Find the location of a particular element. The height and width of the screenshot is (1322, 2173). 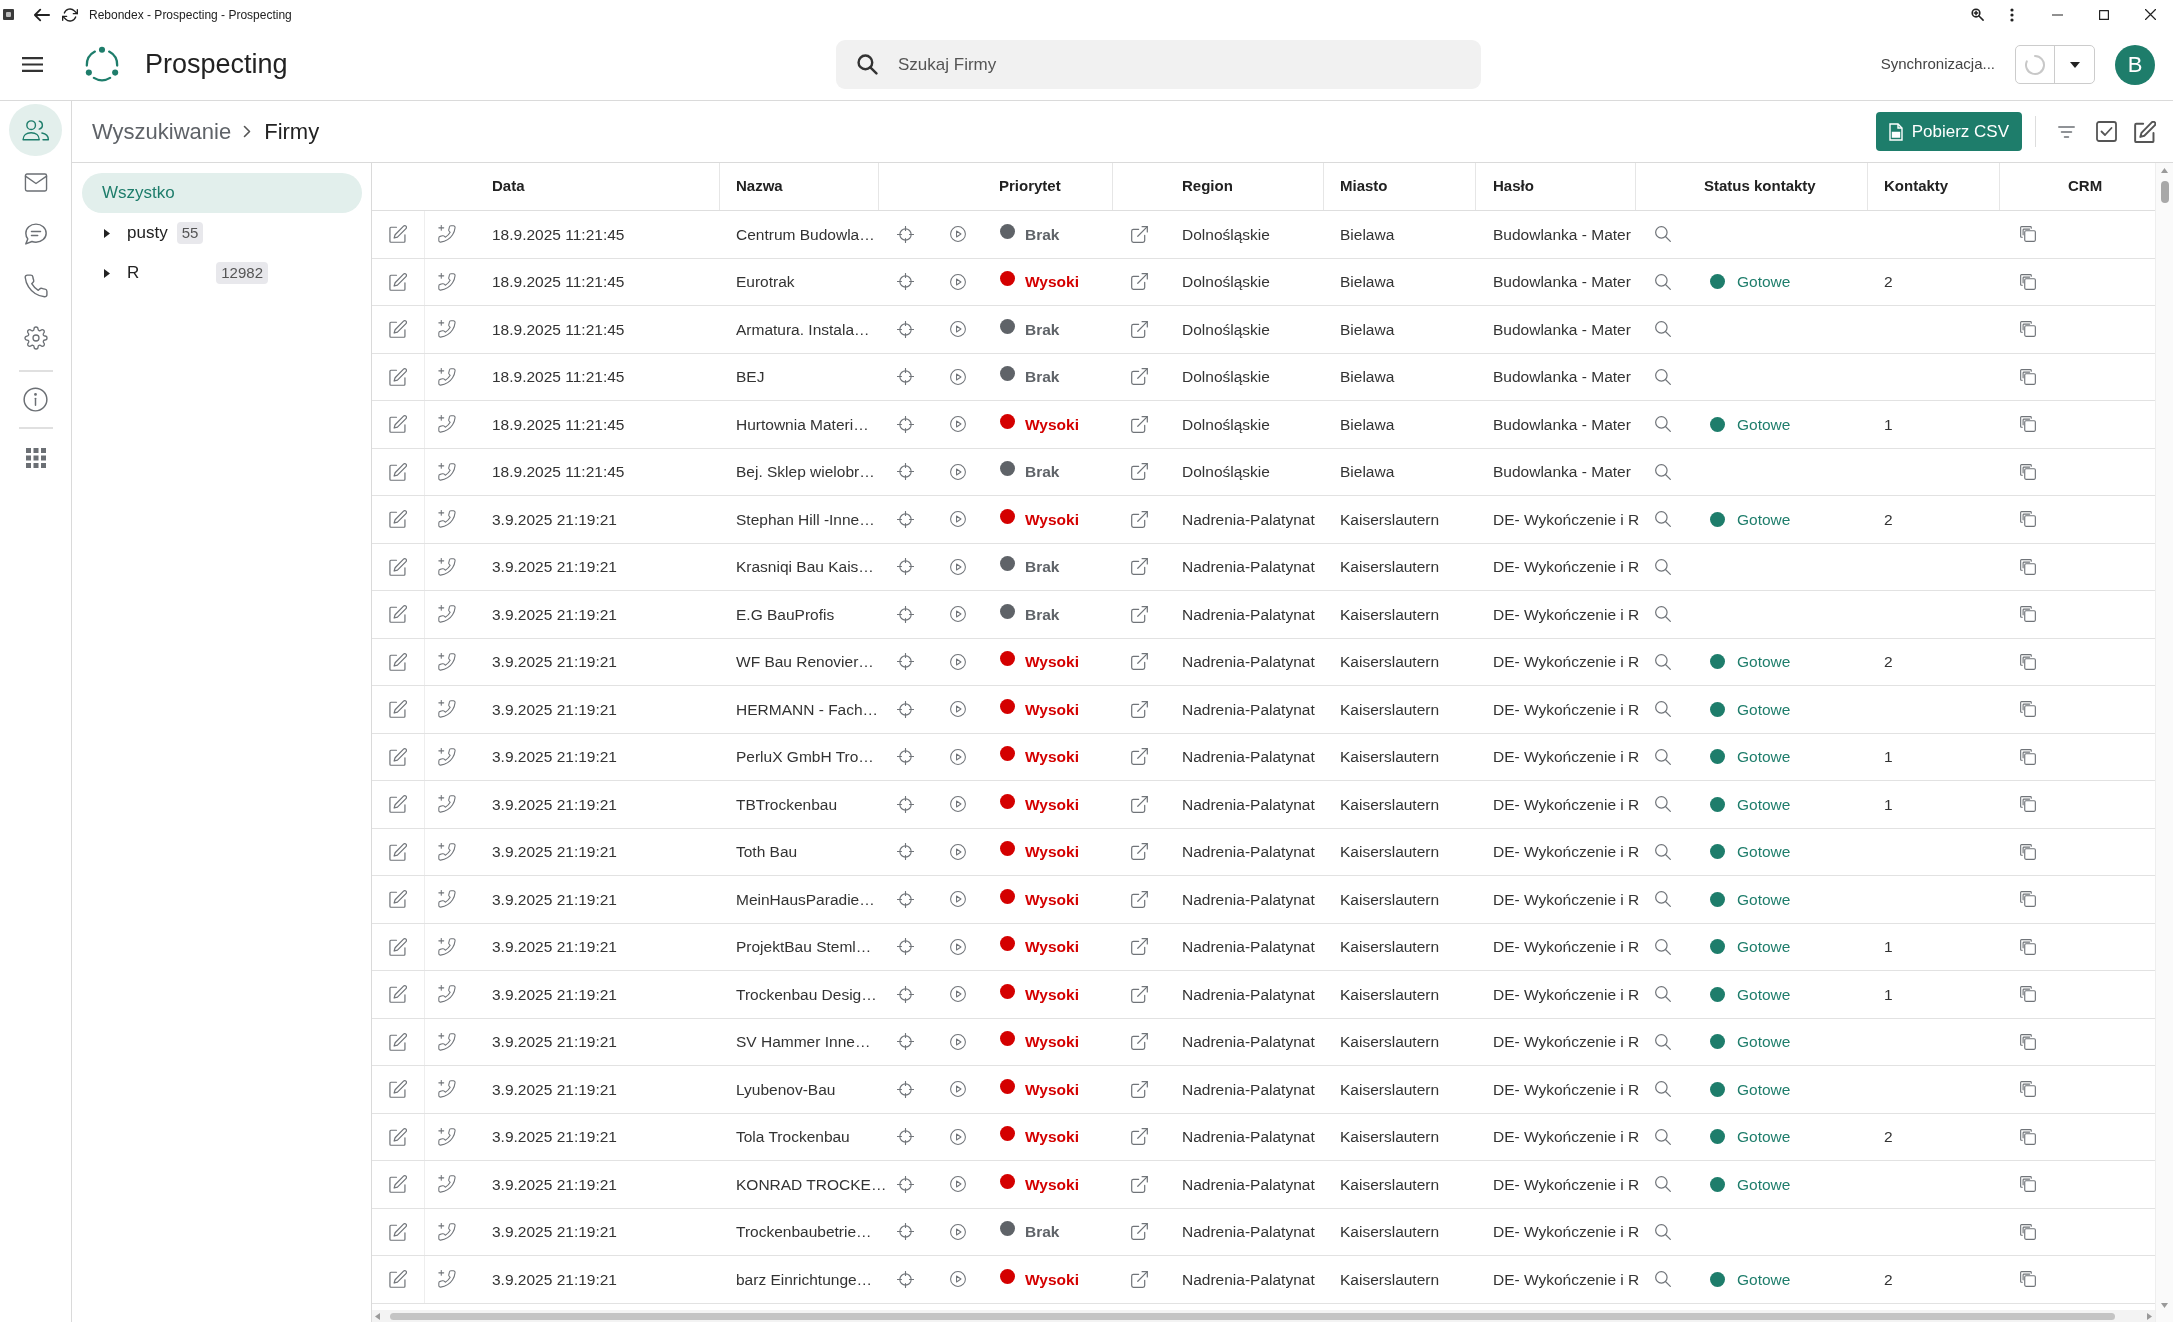

scroll-left-icon is located at coordinates (377, 1316).